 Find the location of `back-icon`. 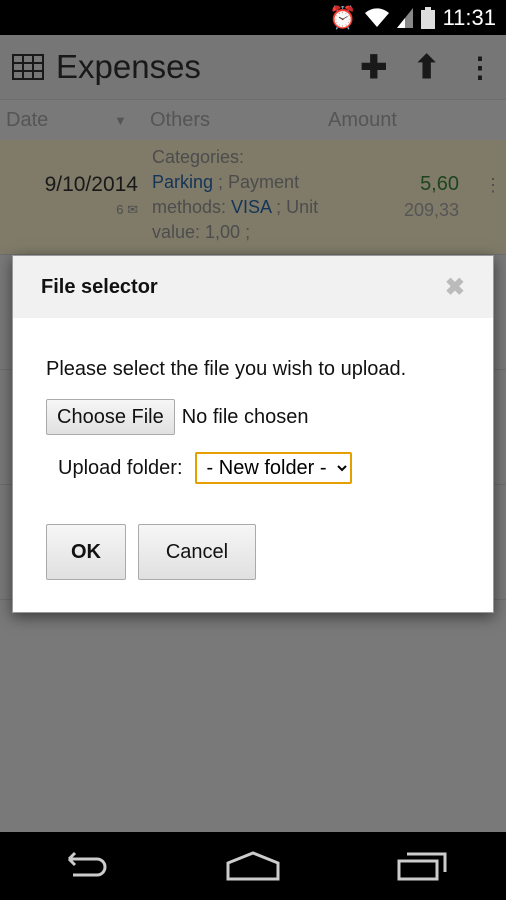

back-icon is located at coordinates (84, 866).